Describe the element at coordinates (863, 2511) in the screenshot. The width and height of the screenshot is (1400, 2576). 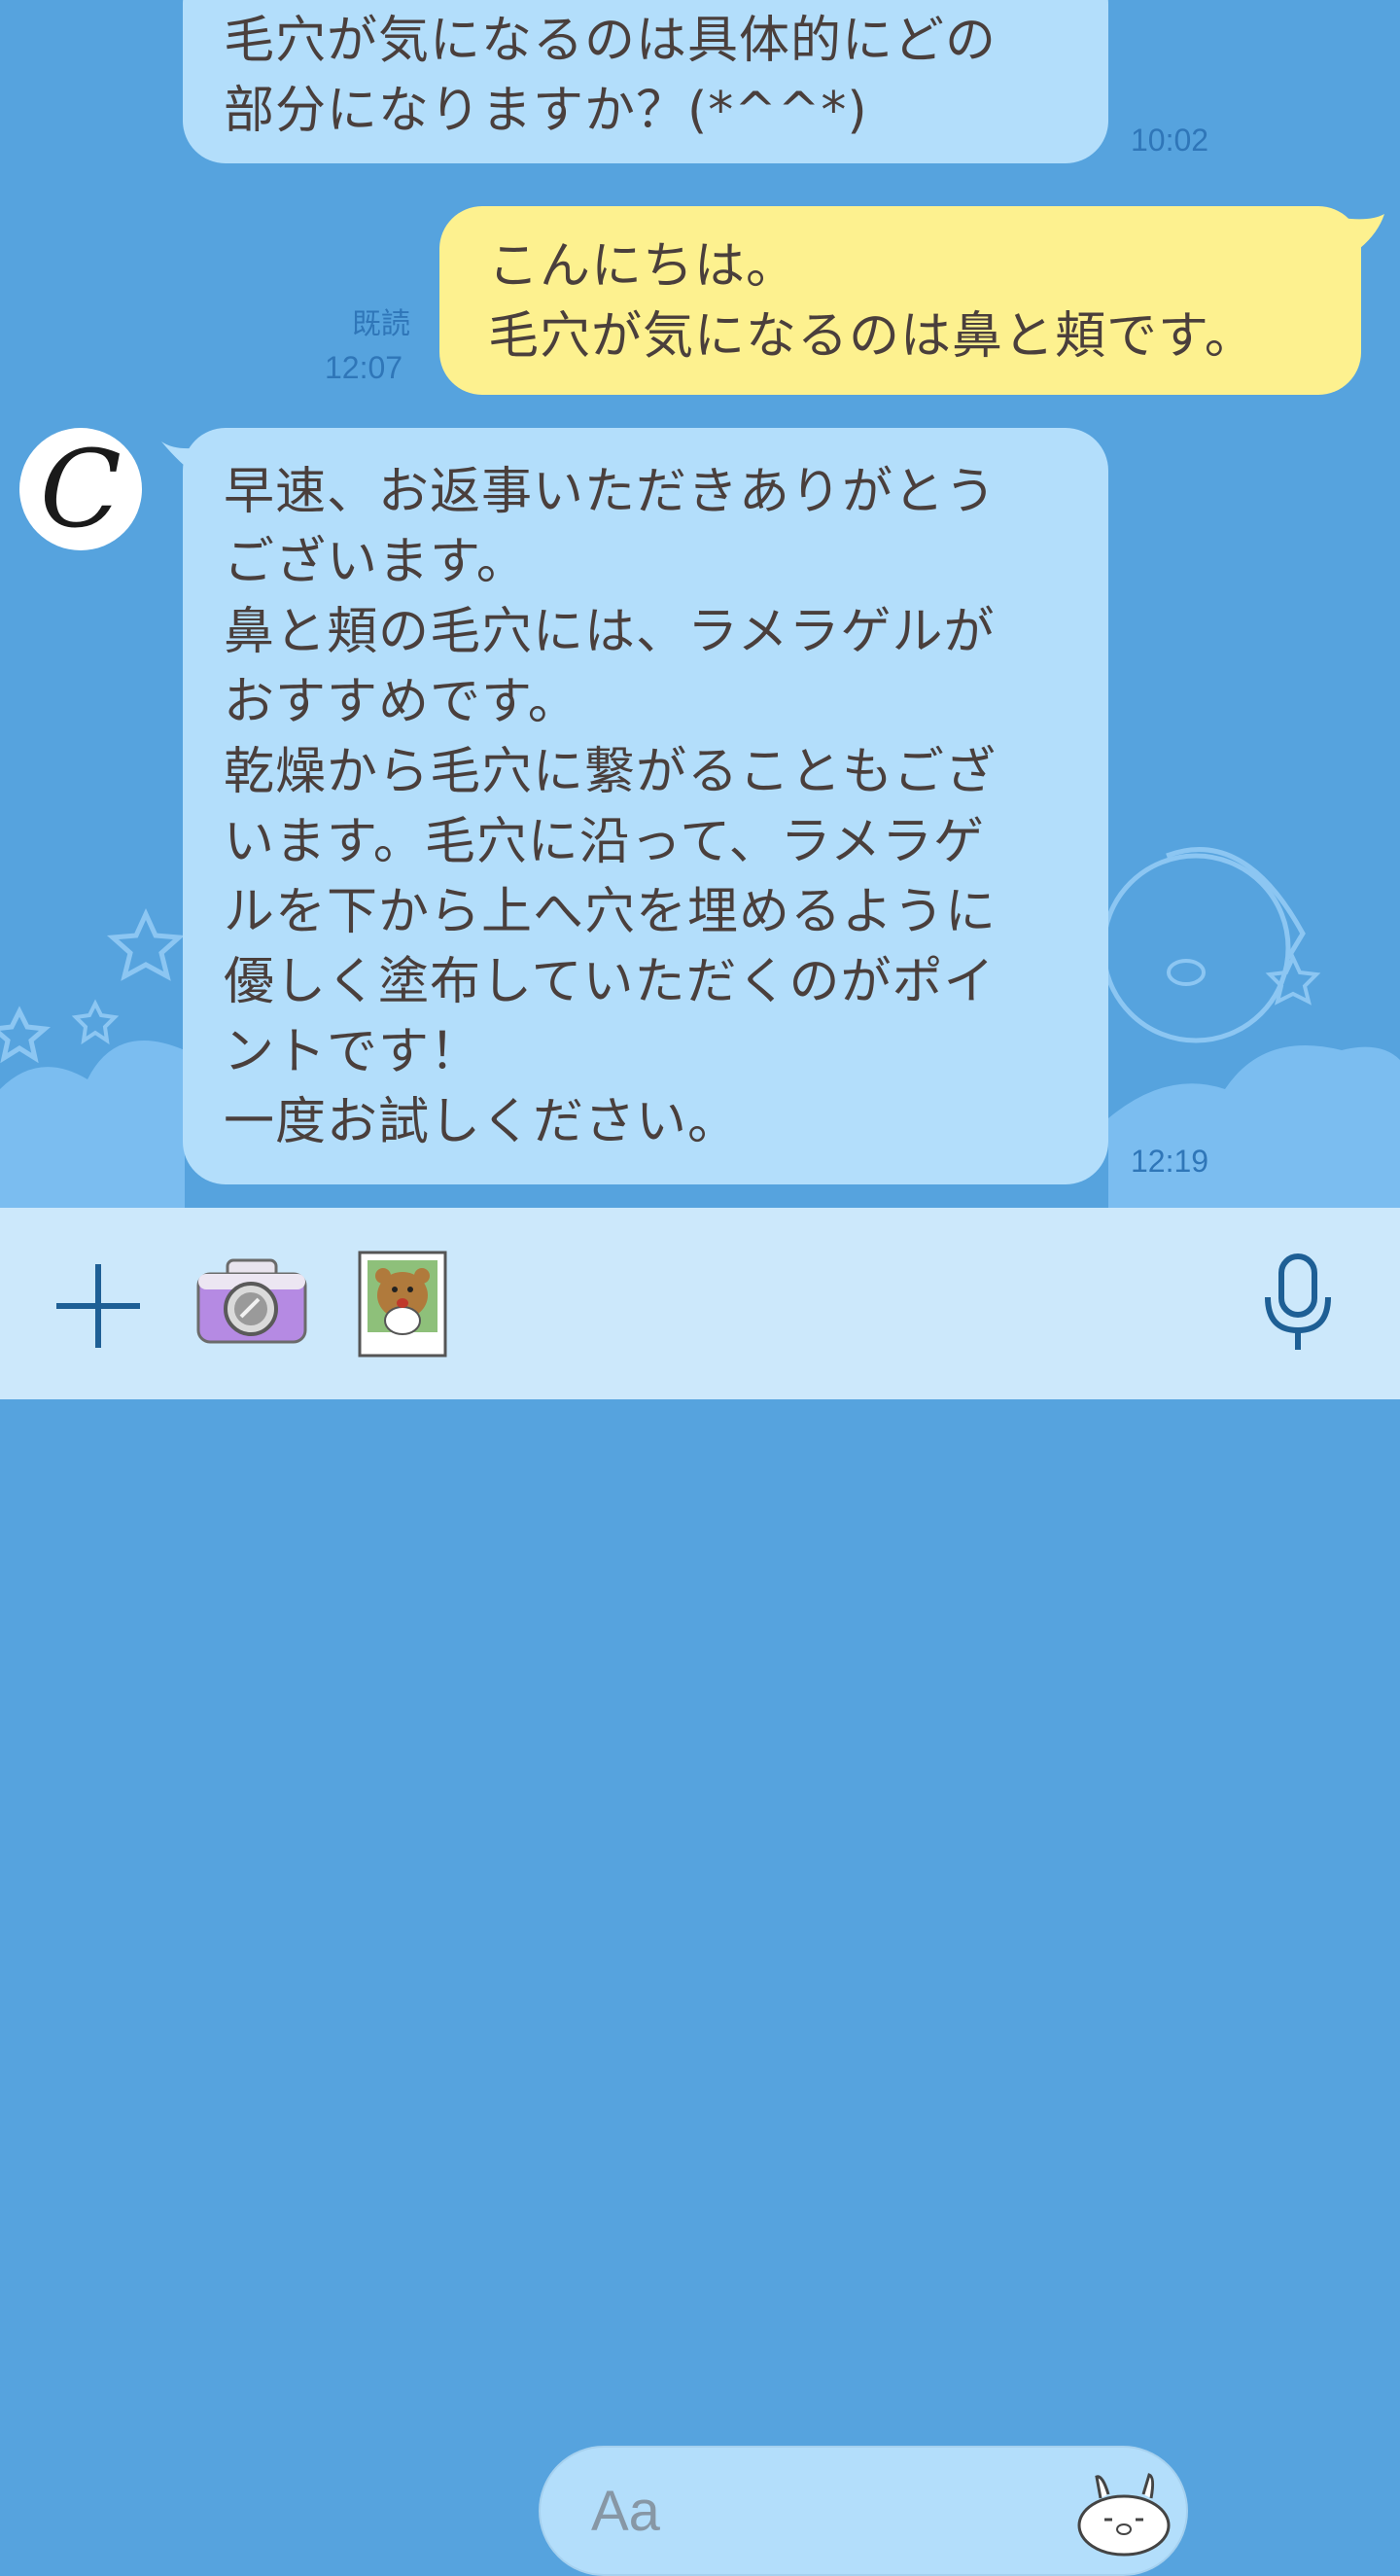
I see `message-input: Aa` at that location.